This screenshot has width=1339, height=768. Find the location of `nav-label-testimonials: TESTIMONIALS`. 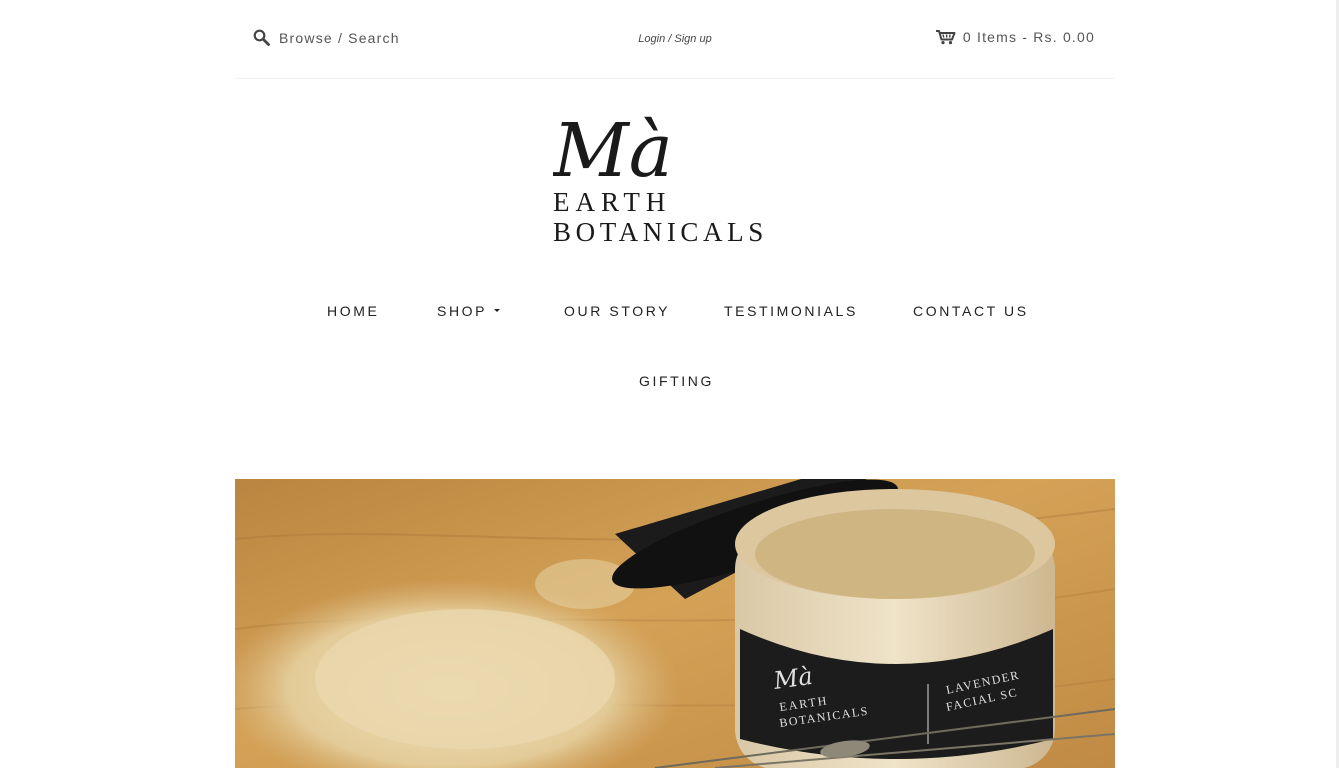

nav-label-testimonials: TESTIMONIALS is located at coordinates (791, 311).